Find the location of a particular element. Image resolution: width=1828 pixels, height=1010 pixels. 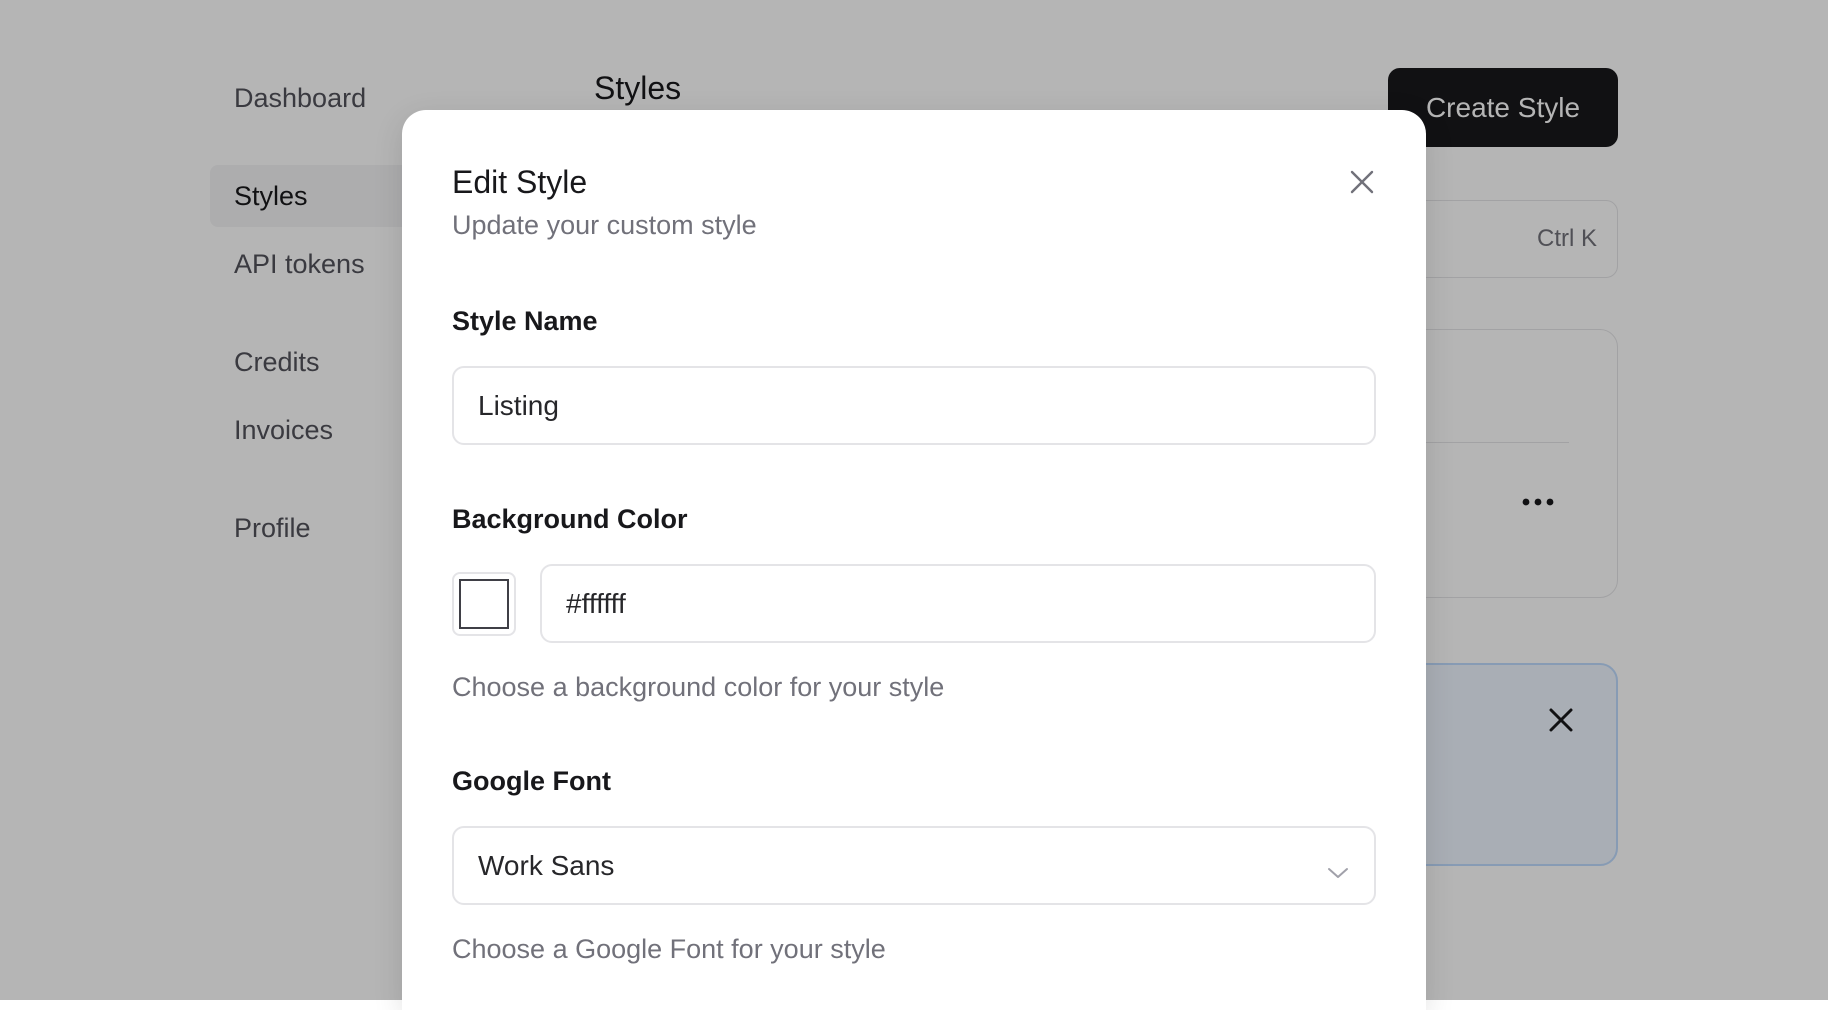

dialog-title: Edit Style is located at coordinates (520, 182).